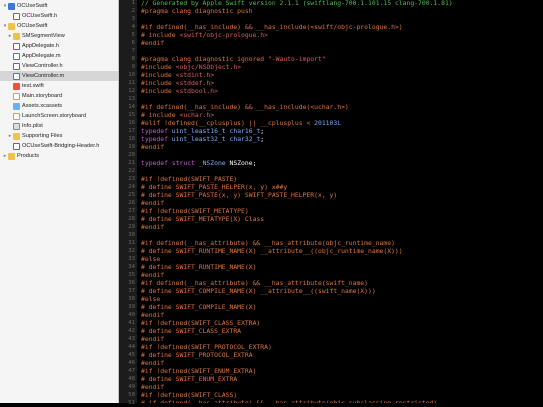 Image resolution: width=543 pixels, height=407 pixels. Describe the element at coordinates (204, 59) in the screenshot. I see `code-token: #pragma clang diagnostic ignored` at that location.